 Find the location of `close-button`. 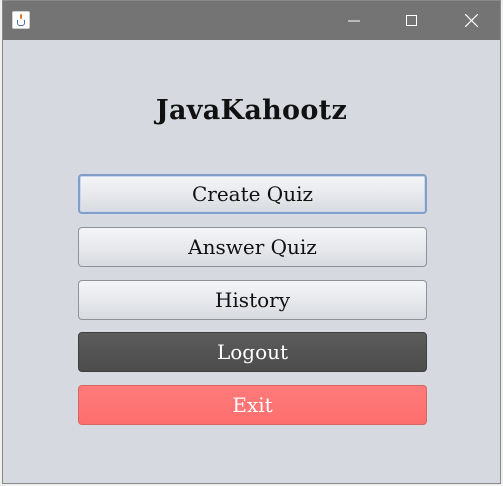

close-button is located at coordinates (471, 20).